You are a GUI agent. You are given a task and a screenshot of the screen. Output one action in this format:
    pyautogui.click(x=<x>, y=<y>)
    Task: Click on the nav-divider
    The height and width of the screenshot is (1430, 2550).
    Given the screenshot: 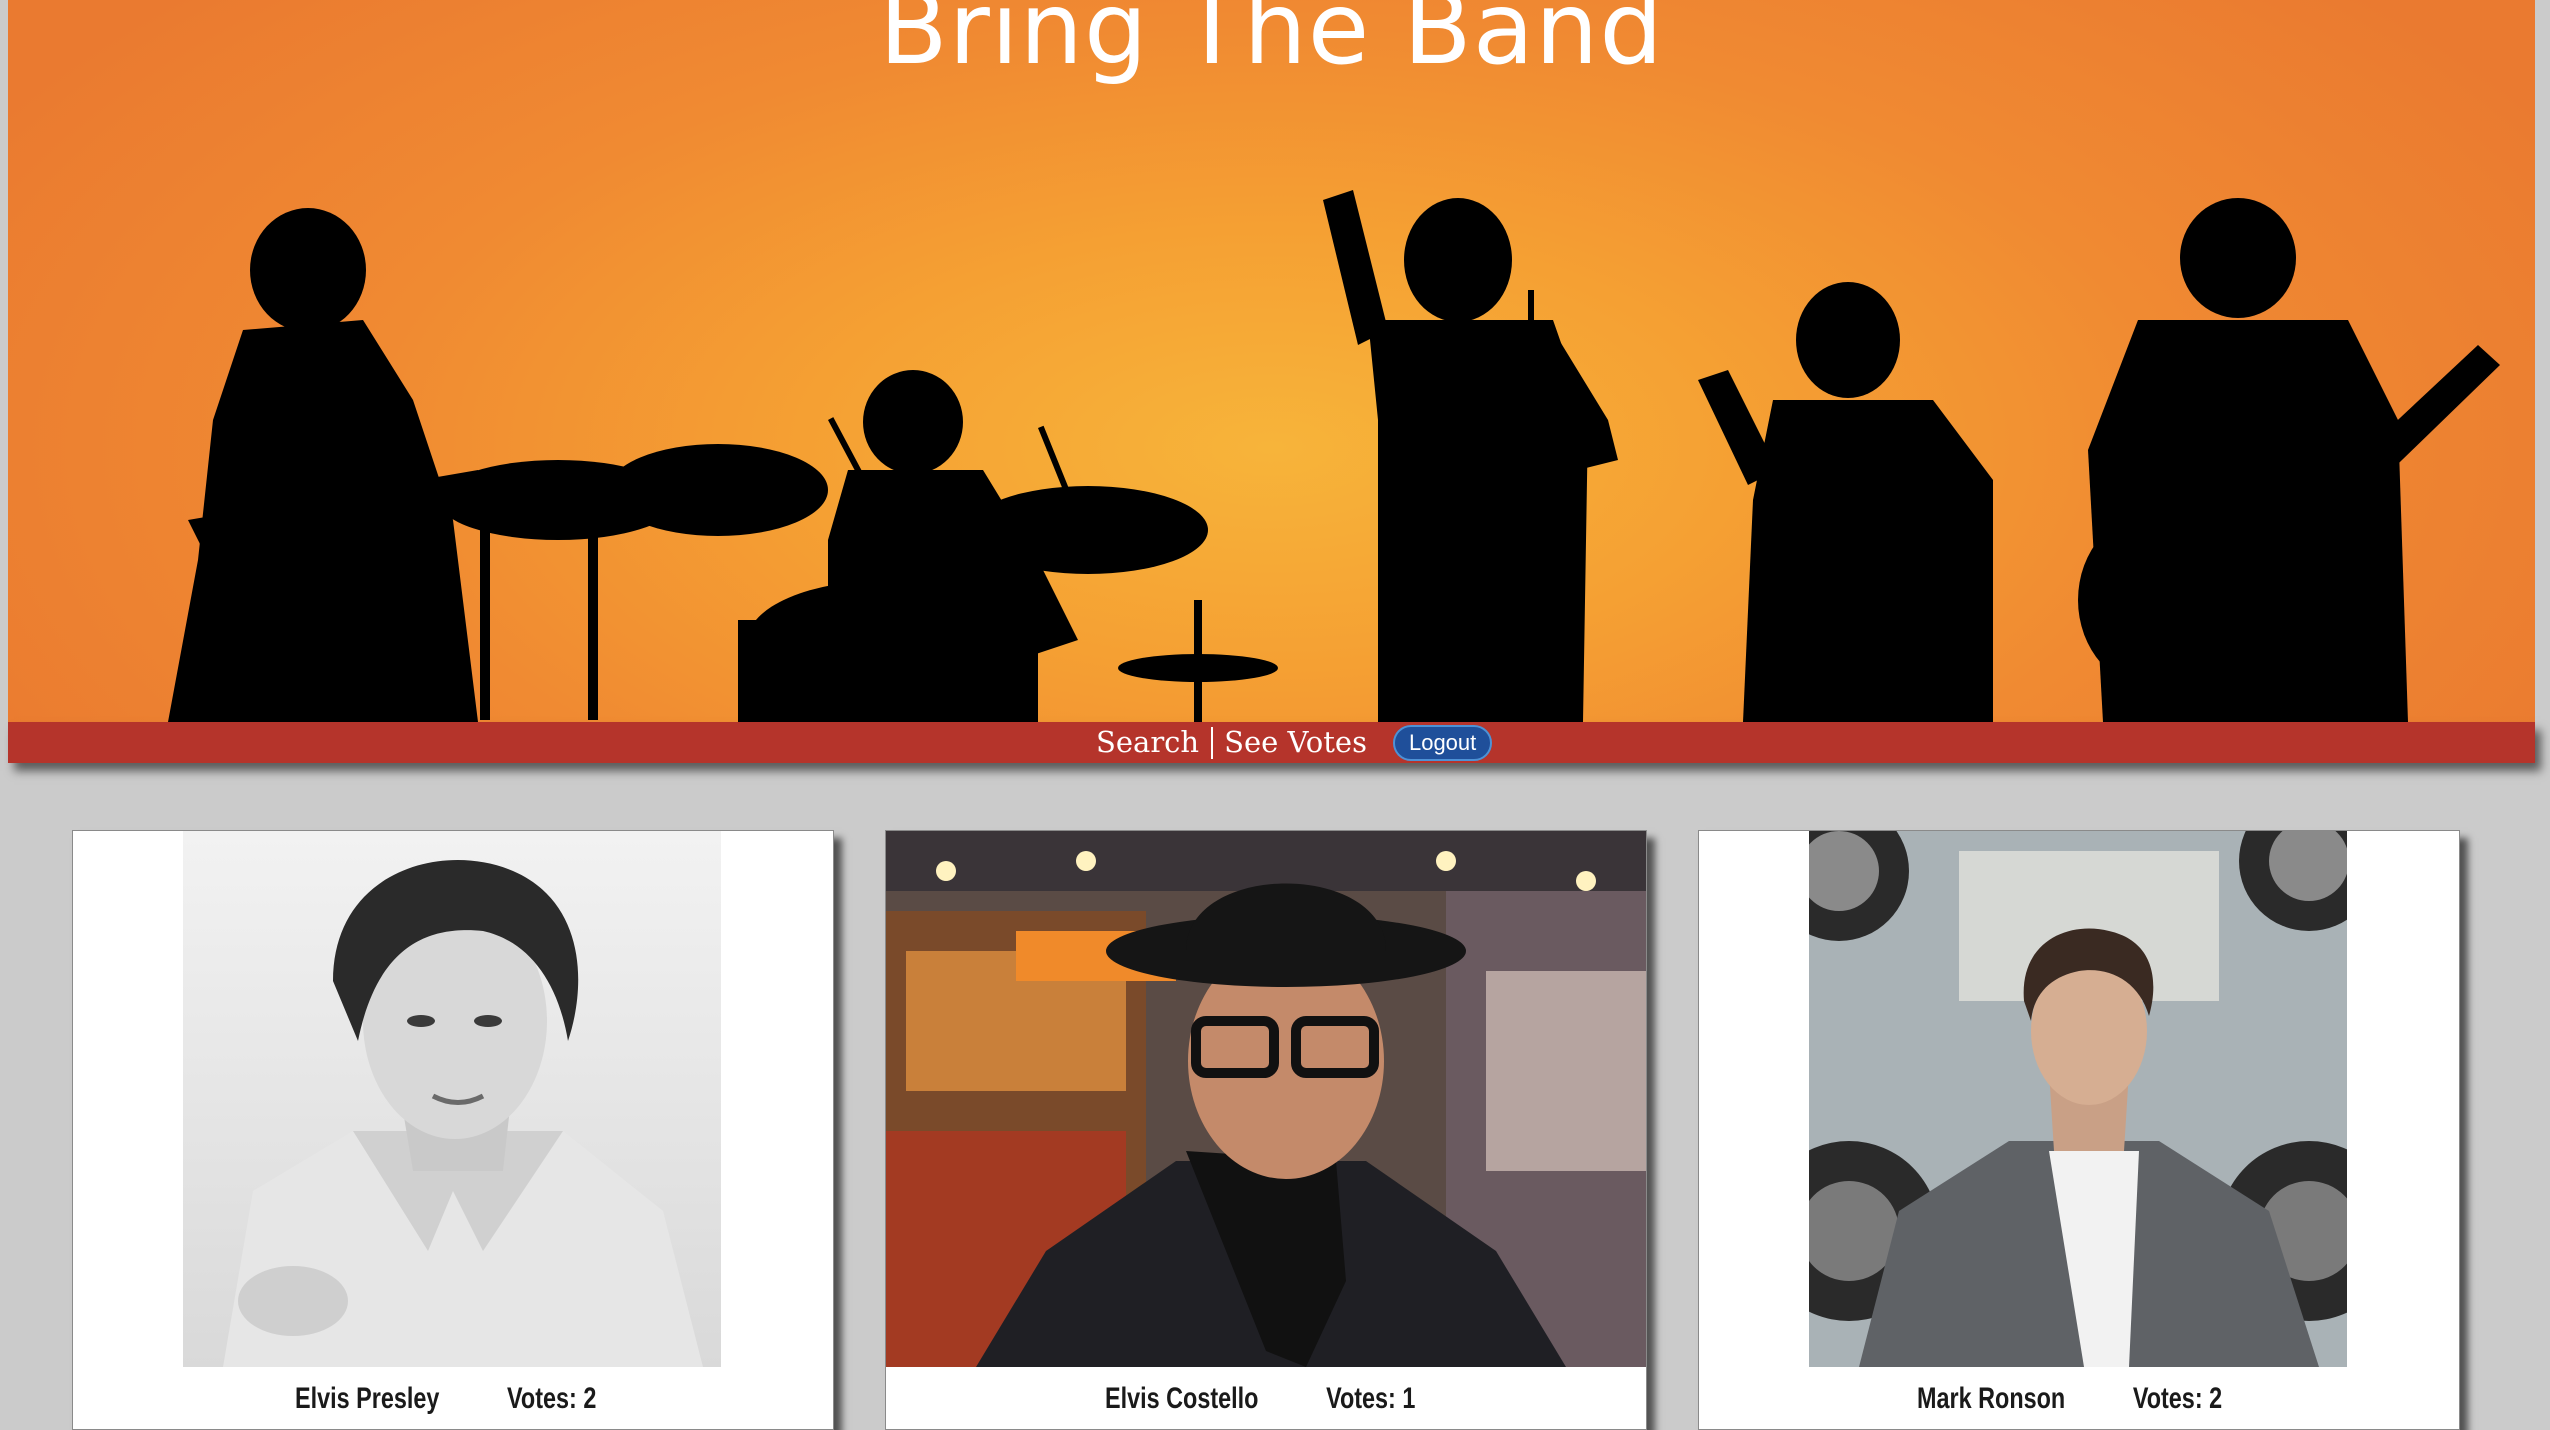 What is the action you would take?
    pyautogui.click(x=1212, y=742)
    